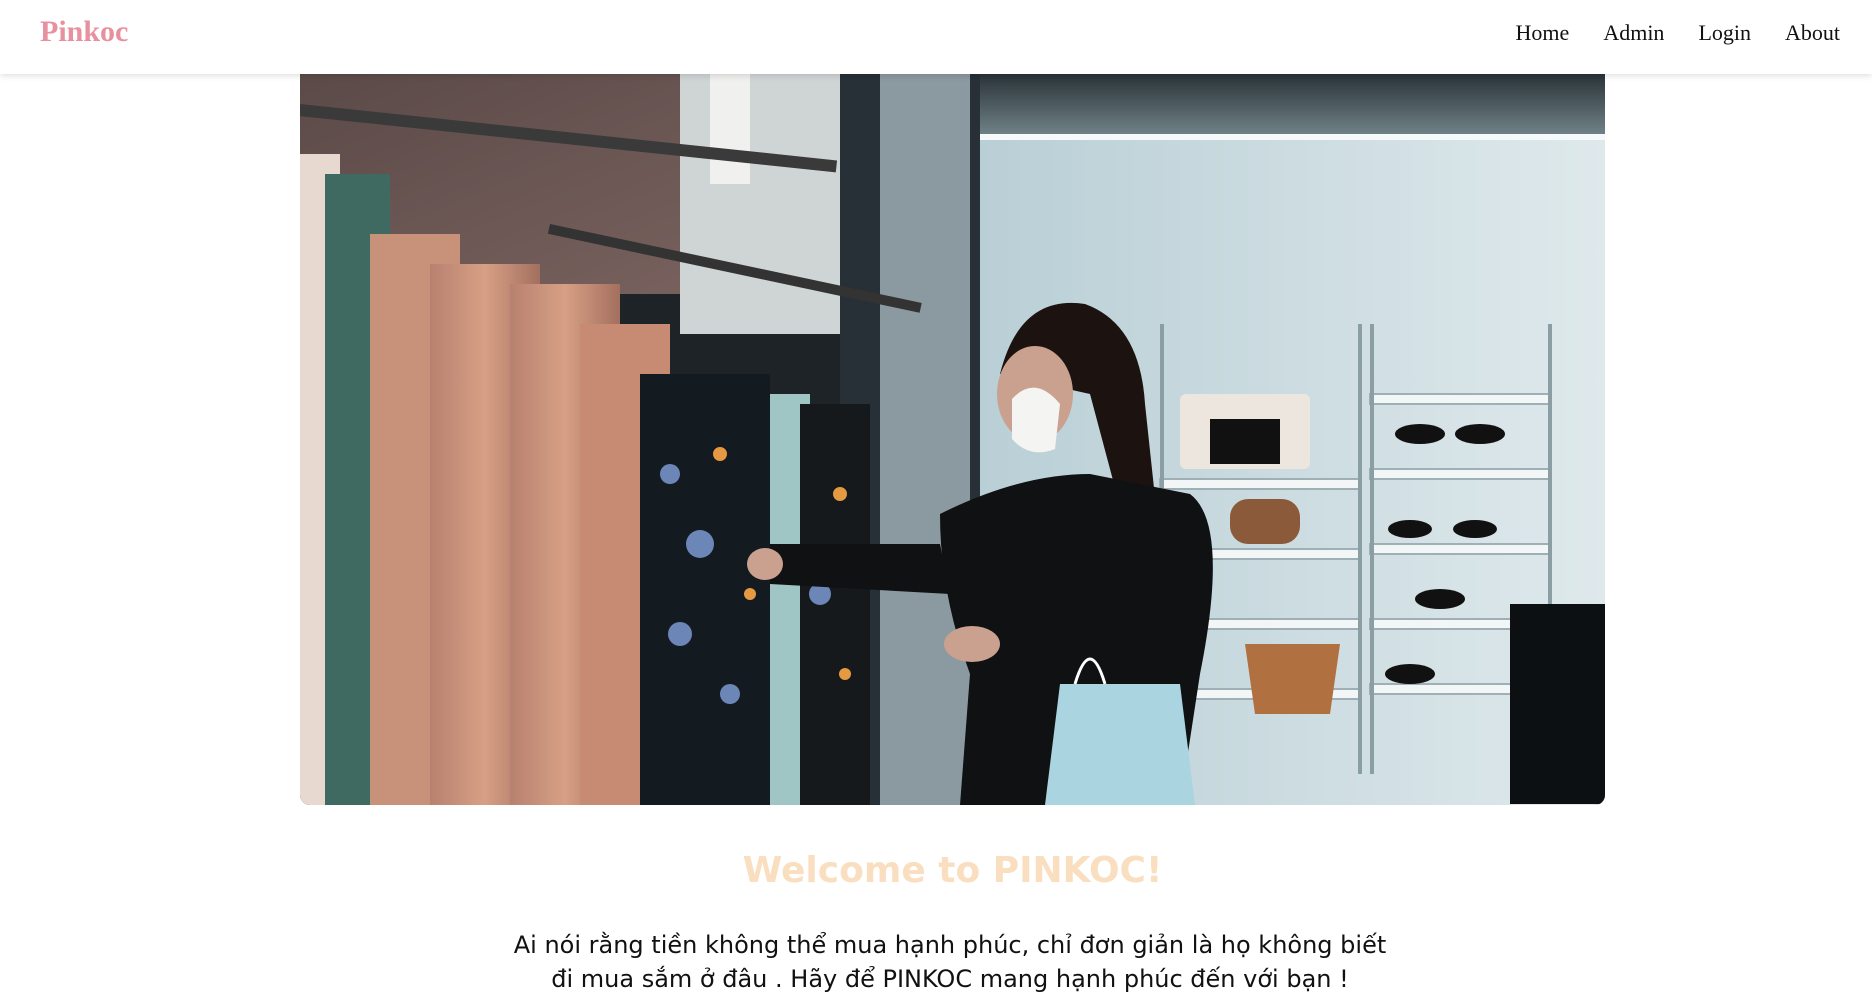 The image size is (1872, 996). Describe the element at coordinates (1724, 33) in the screenshot. I see `nav-link-login: Login` at that location.